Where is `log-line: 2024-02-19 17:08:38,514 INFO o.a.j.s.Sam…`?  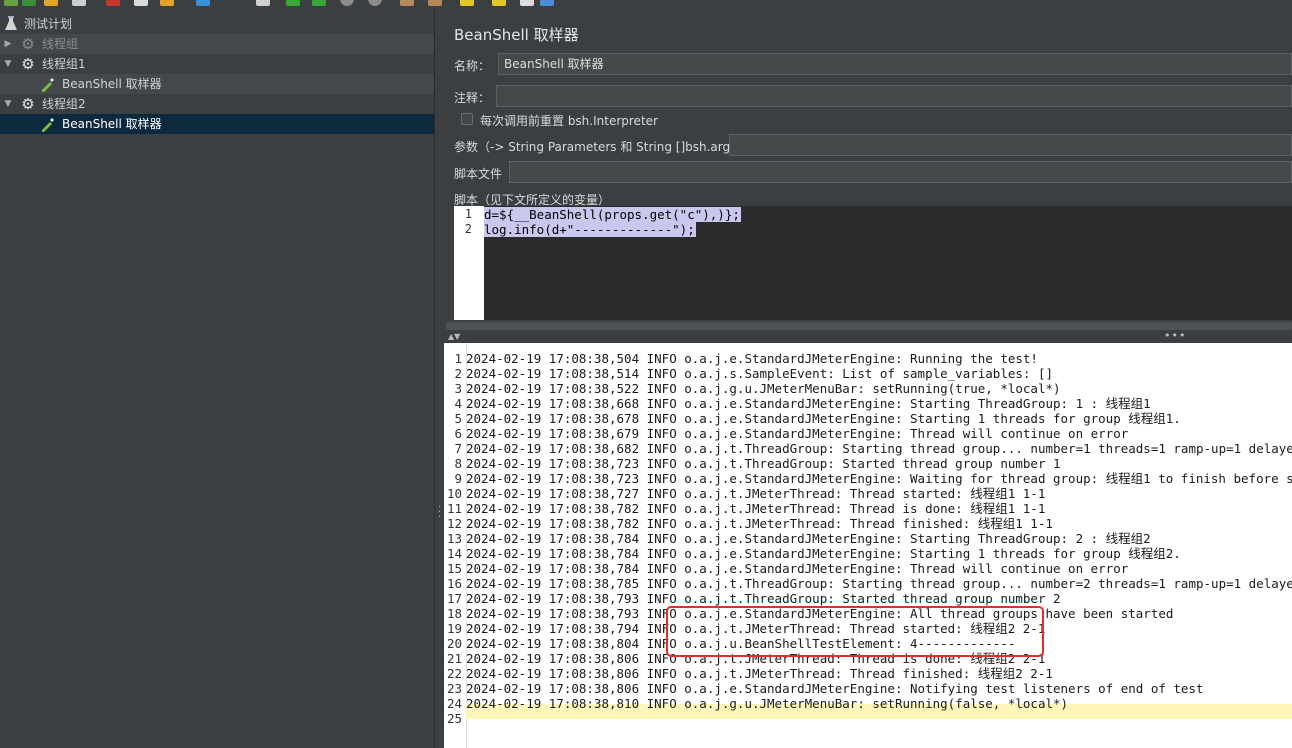 log-line: 2024-02-19 17:08:38,514 INFO o.a.j.s.Sam… is located at coordinates (759, 373).